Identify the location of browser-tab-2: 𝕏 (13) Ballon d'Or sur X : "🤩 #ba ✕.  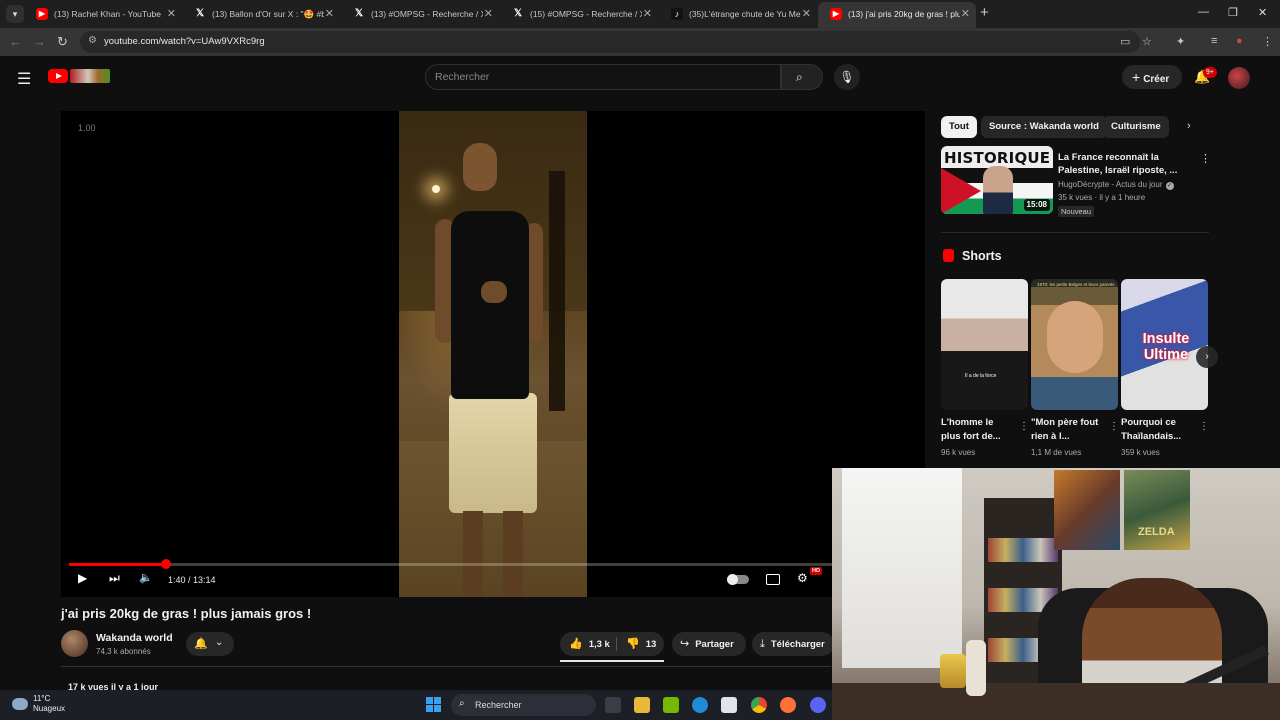
(261, 14).